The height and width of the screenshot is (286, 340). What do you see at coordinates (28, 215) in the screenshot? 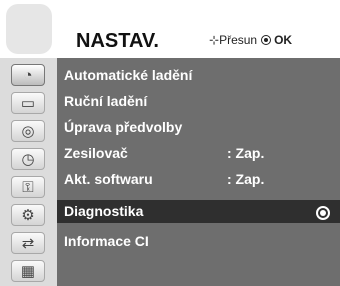
I see `sidebar-option-icon: ⚙` at bounding box center [28, 215].